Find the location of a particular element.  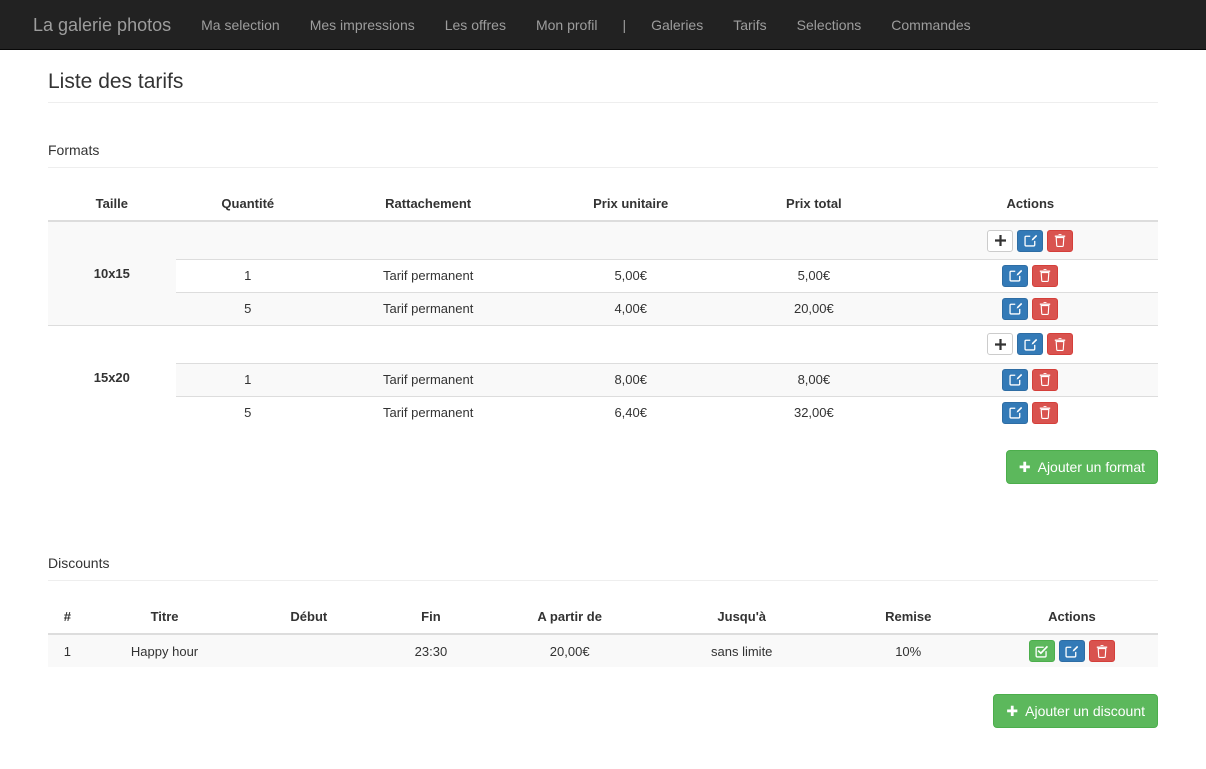

page-header: Liste des tarifs is located at coordinates (603, 87).